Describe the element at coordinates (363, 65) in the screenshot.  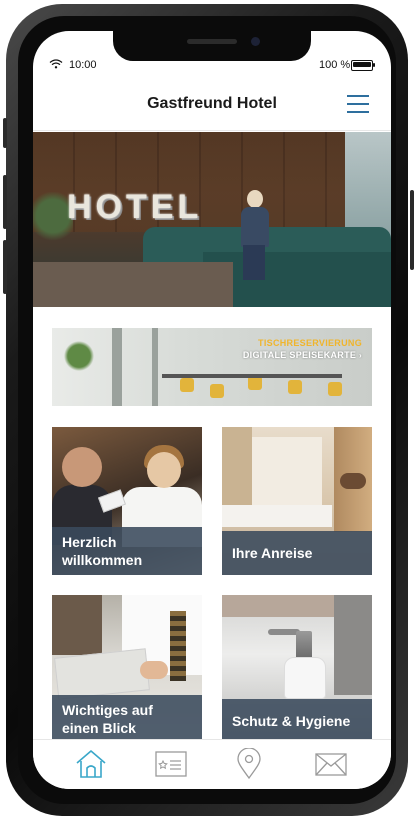
I see `battery-icon` at that location.